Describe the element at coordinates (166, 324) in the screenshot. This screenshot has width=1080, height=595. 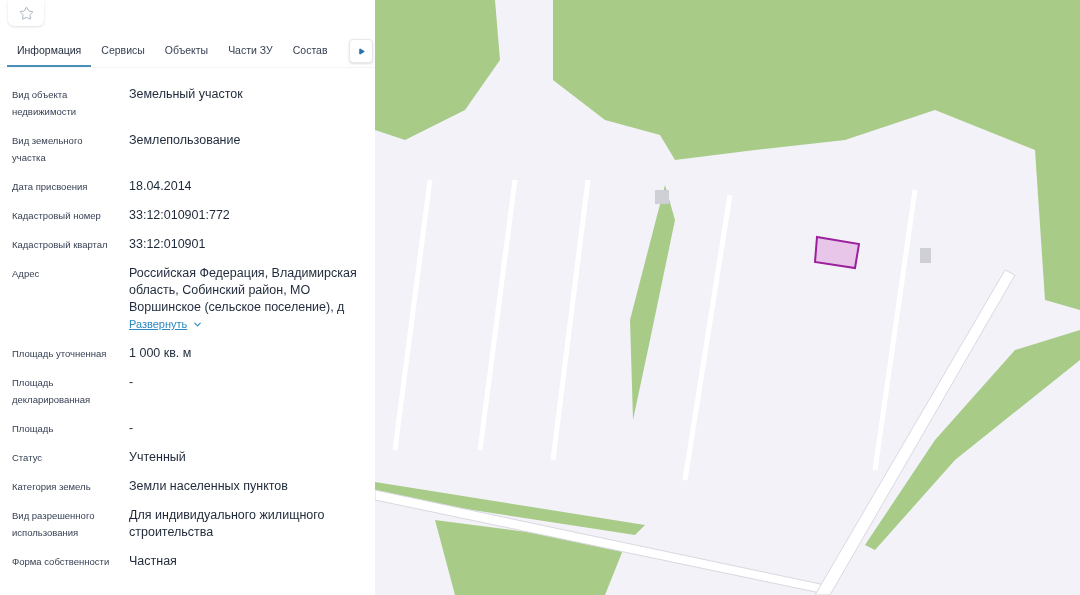
I see `expand-link: Развернуть` at that location.